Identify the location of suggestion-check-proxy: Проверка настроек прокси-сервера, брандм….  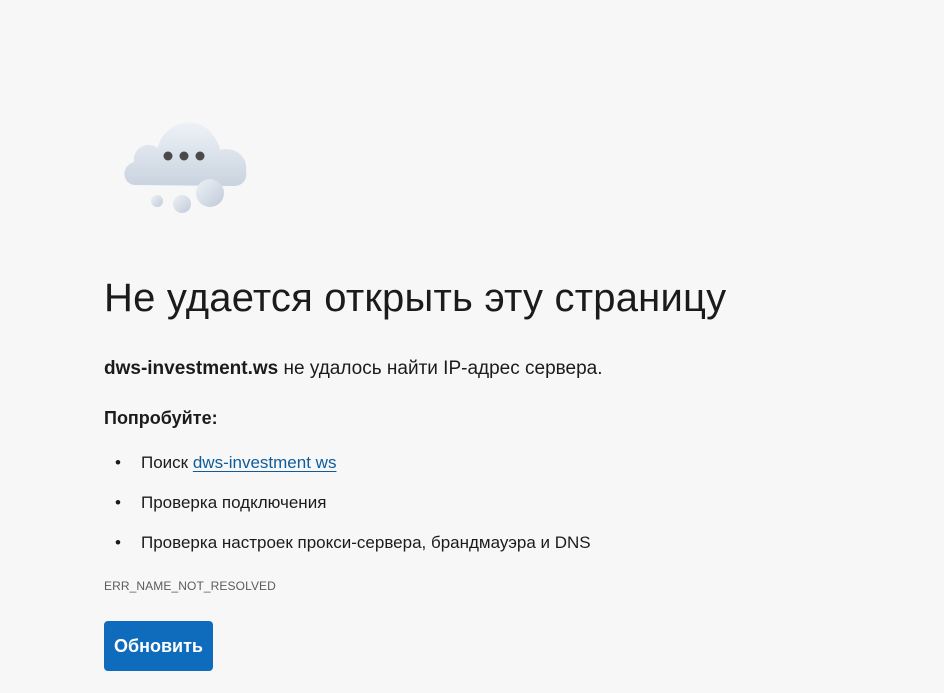
(347, 546).